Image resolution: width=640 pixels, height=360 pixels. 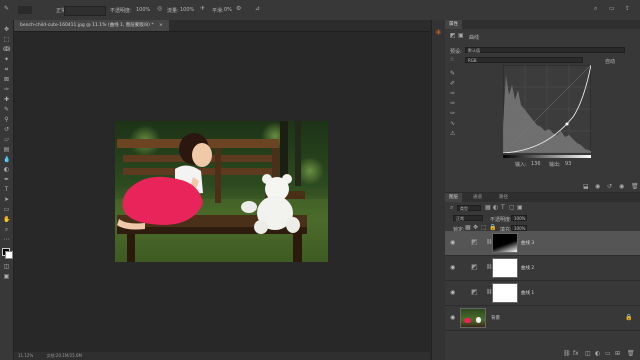 What do you see at coordinates (452, 113) in the screenshot?
I see `white-point-eyedropper-icon: ✑` at bounding box center [452, 113].